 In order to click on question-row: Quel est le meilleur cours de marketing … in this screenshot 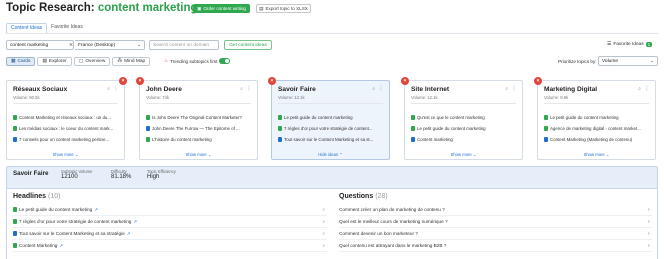, I will do `click(495, 222)`.